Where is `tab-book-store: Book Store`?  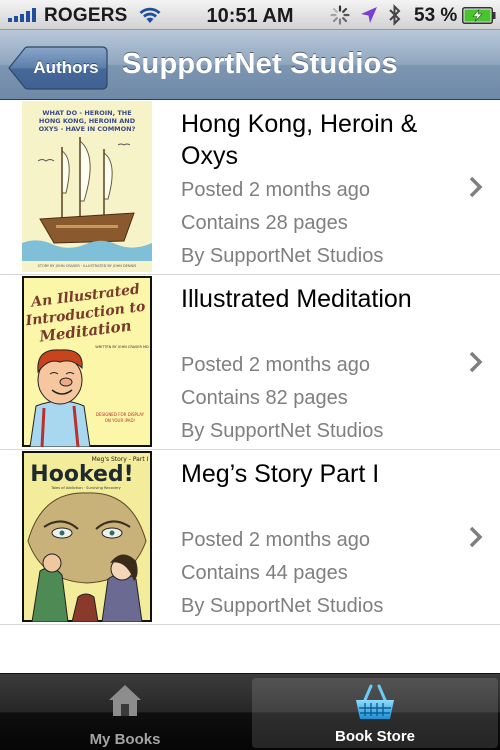 tab-book-store: Book Store is located at coordinates (375, 713).